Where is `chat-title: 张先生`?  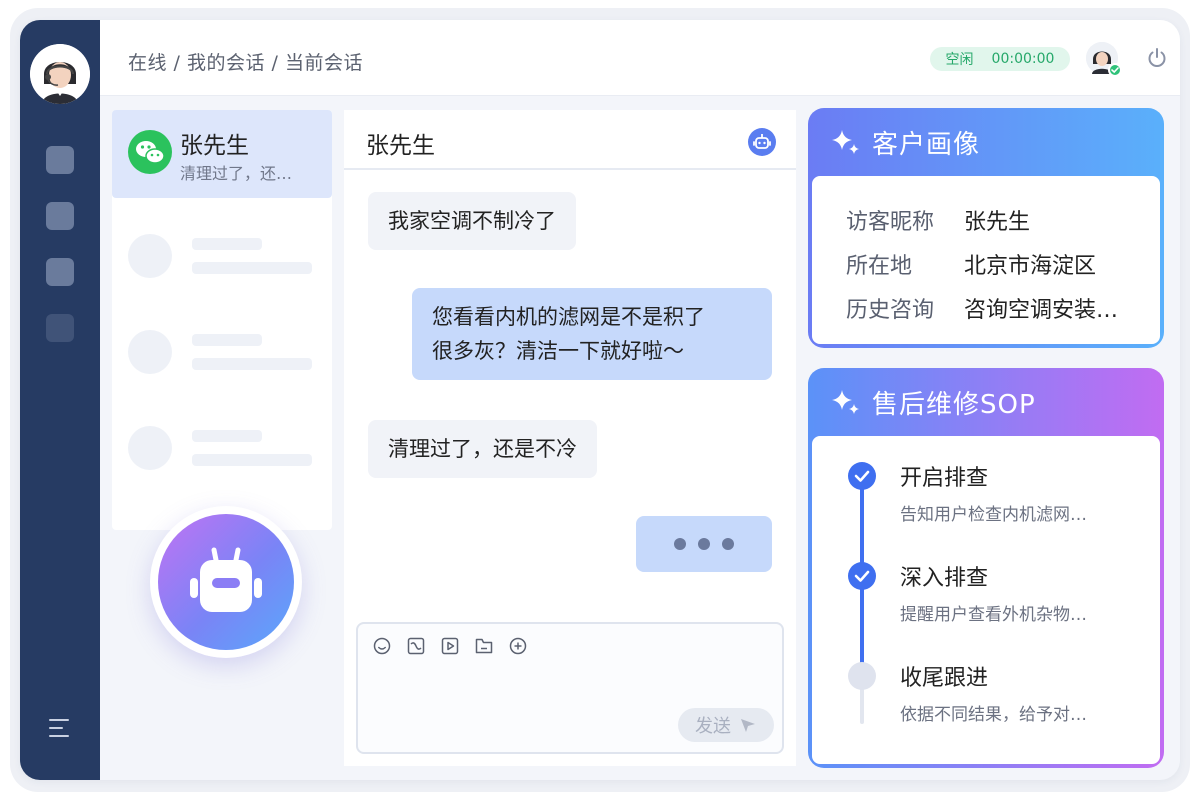
chat-title: 张先生 is located at coordinates (400, 146).